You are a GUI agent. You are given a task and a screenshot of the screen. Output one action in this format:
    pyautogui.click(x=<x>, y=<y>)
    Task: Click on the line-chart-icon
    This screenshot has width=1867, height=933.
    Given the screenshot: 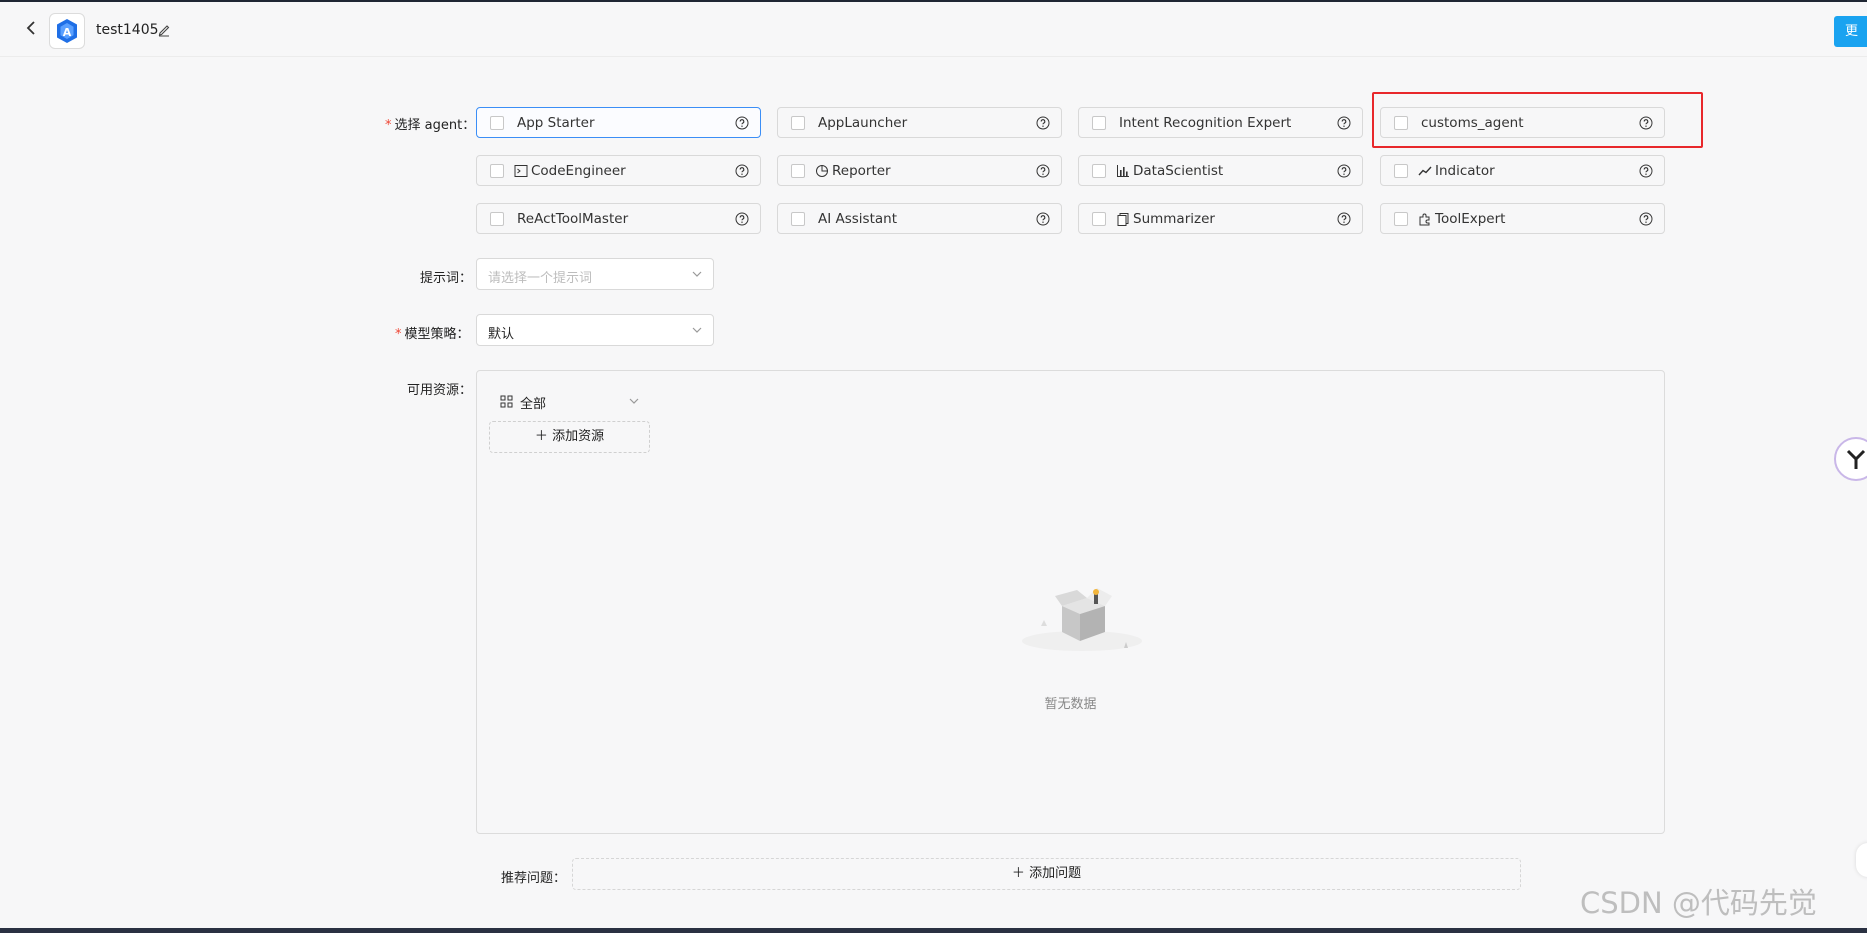 What is the action you would take?
    pyautogui.click(x=1425, y=170)
    